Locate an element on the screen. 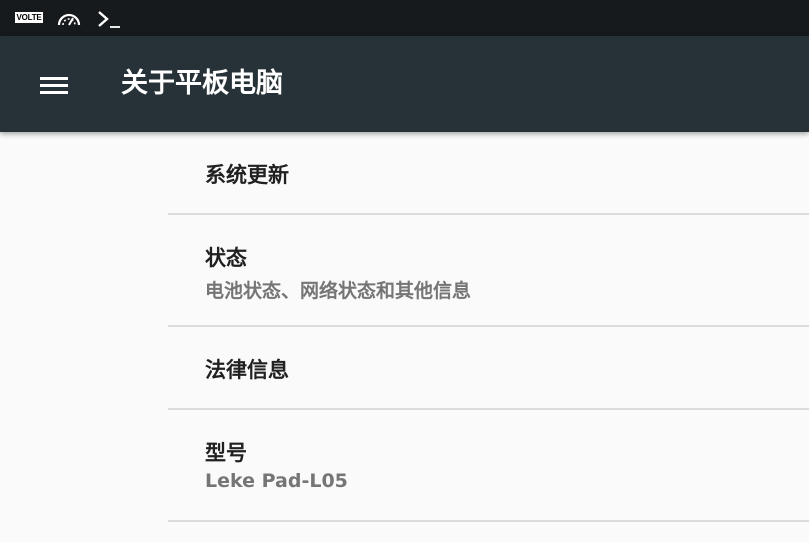 This screenshot has width=809, height=542. pref-legal-info: 法律信息 is located at coordinates (488, 368).